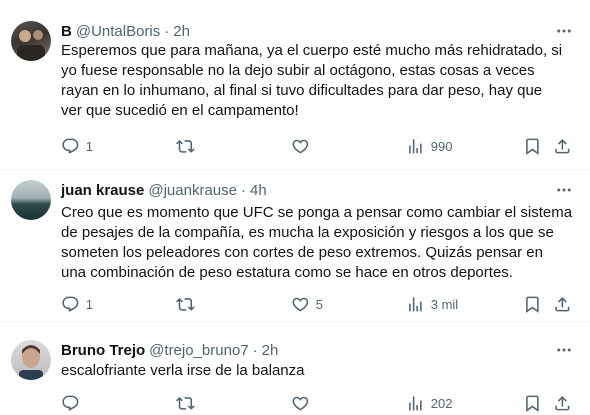  I want to click on tweet-text-line: ver que sucedió en el campamento!, so click(180, 110).